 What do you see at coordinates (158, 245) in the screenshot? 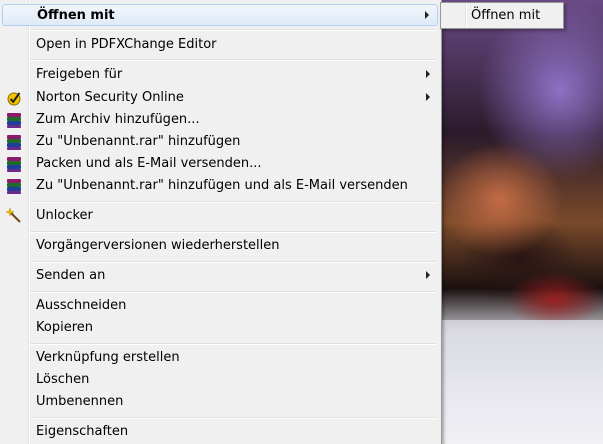
I see `menu-item-label: Vorgängerversionen wiederherstellen` at bounding box center [158, 245].